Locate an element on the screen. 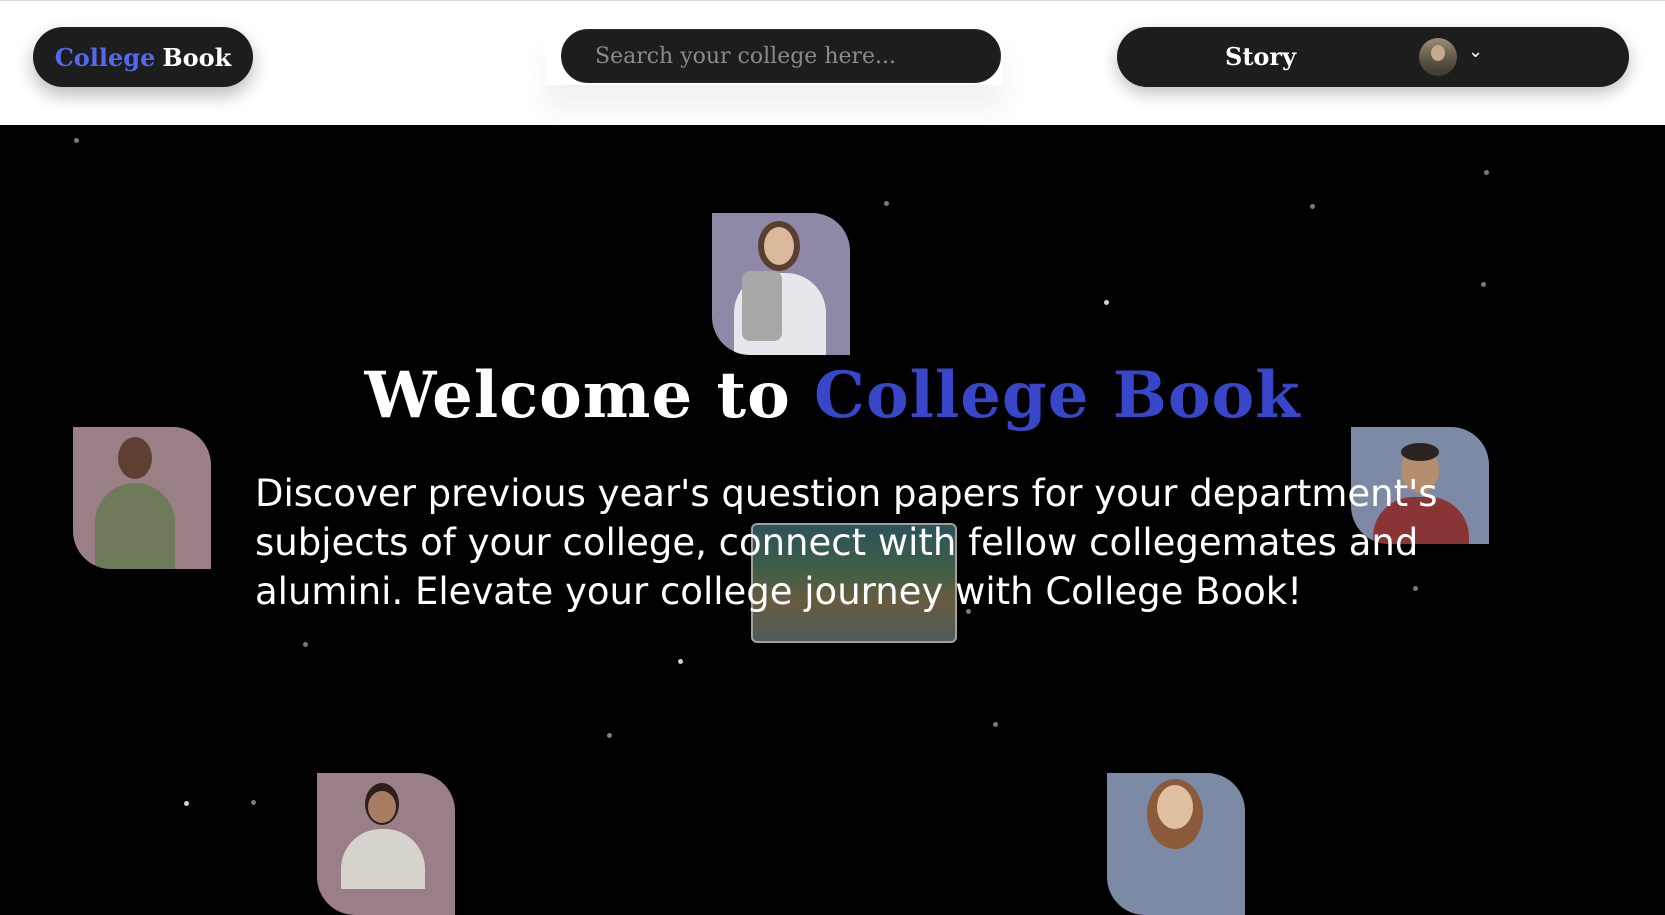 The image size is (1665, 915). search-container is located at coordinates (774, 55).